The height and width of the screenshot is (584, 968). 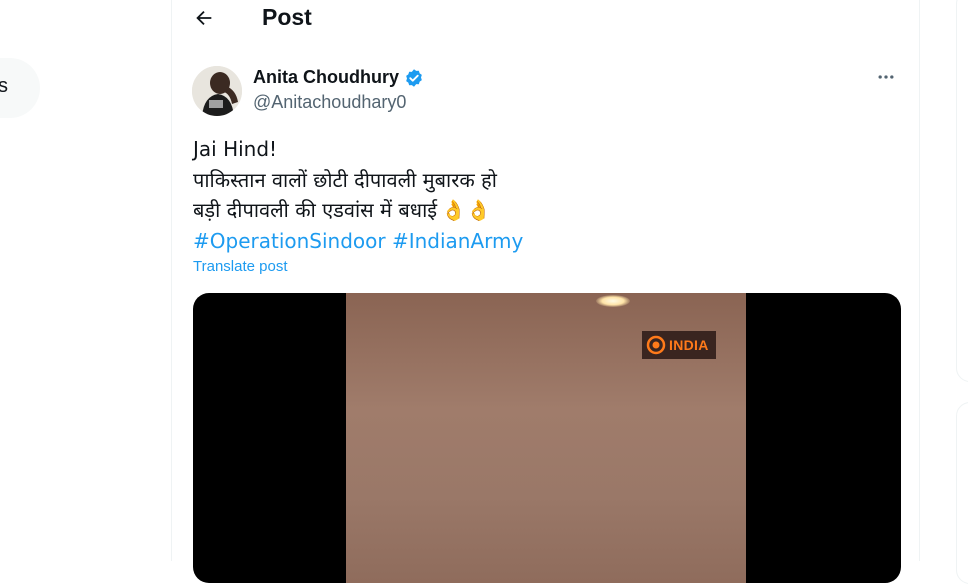 I want to click on post-line-3-text: बड़ी दीपावली की एडवांस में बधाई, so click(x=315, y=210).